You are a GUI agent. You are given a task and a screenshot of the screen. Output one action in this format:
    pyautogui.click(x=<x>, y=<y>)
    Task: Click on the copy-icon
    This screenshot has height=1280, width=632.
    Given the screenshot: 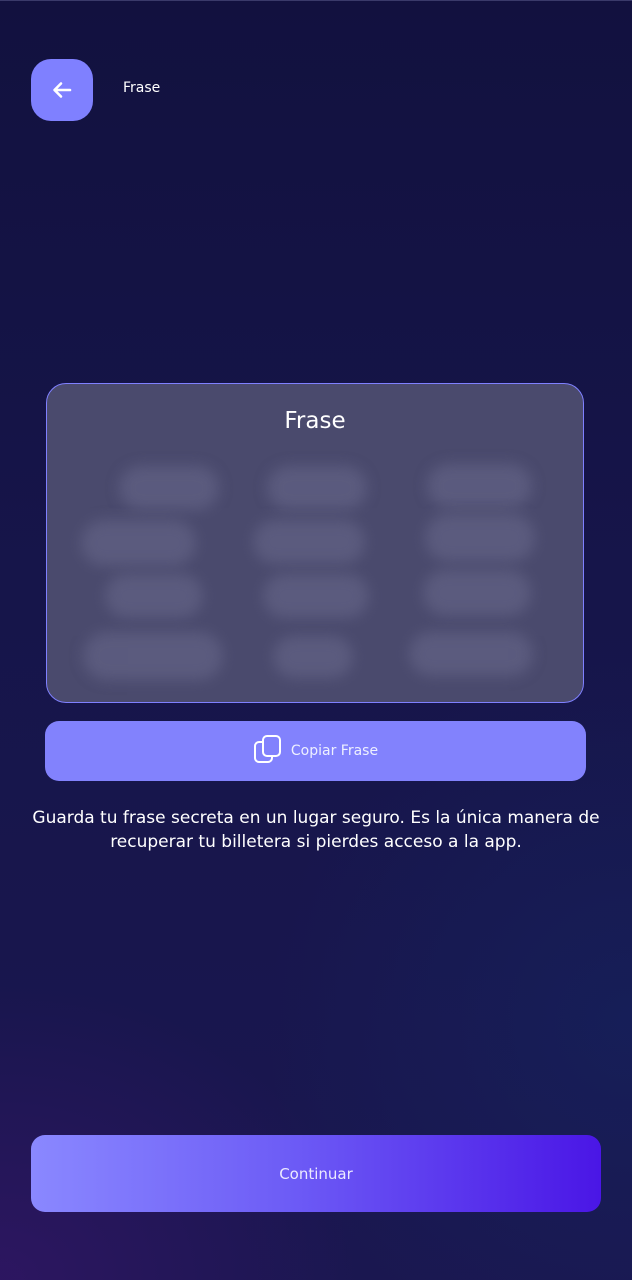 What is the action you would take?
    pyautogui.click(x=268, y=751)
    